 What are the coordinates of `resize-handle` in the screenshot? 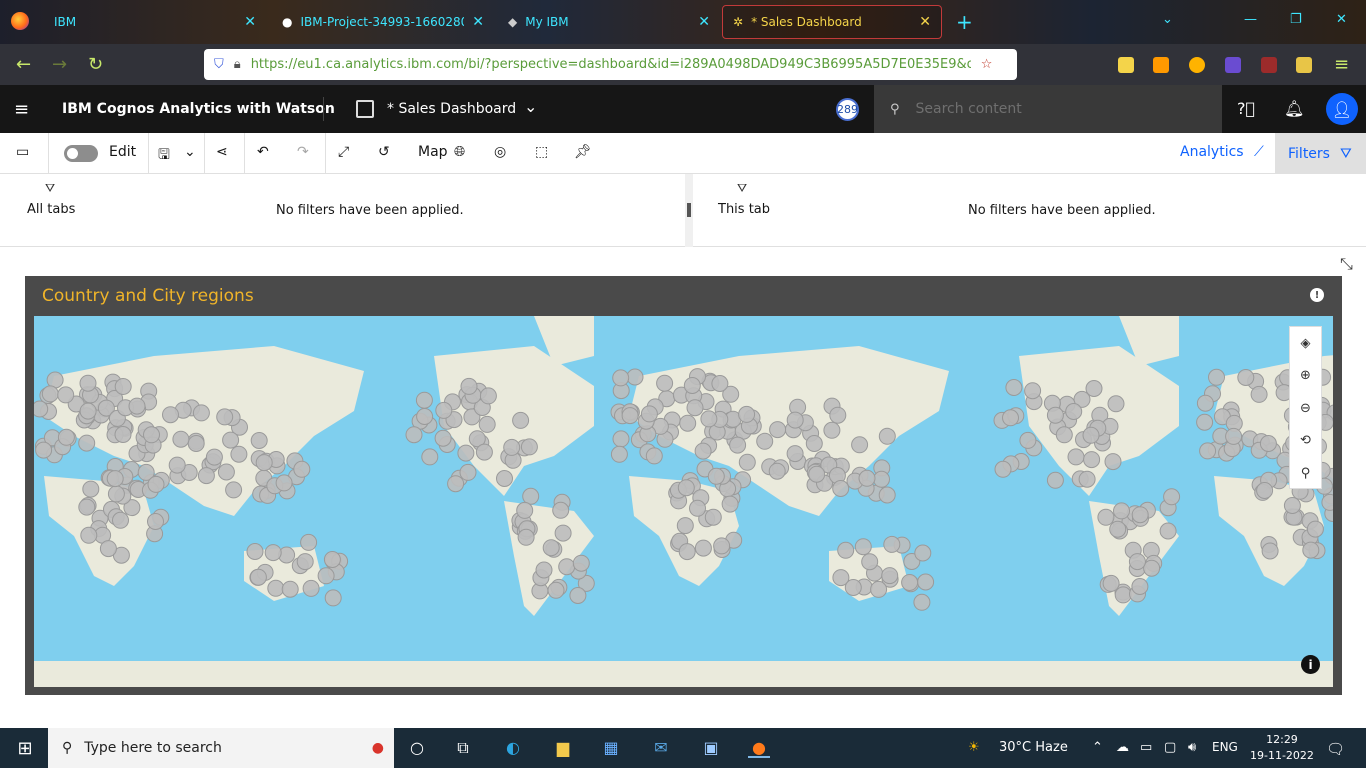 It's located at (689, 210).